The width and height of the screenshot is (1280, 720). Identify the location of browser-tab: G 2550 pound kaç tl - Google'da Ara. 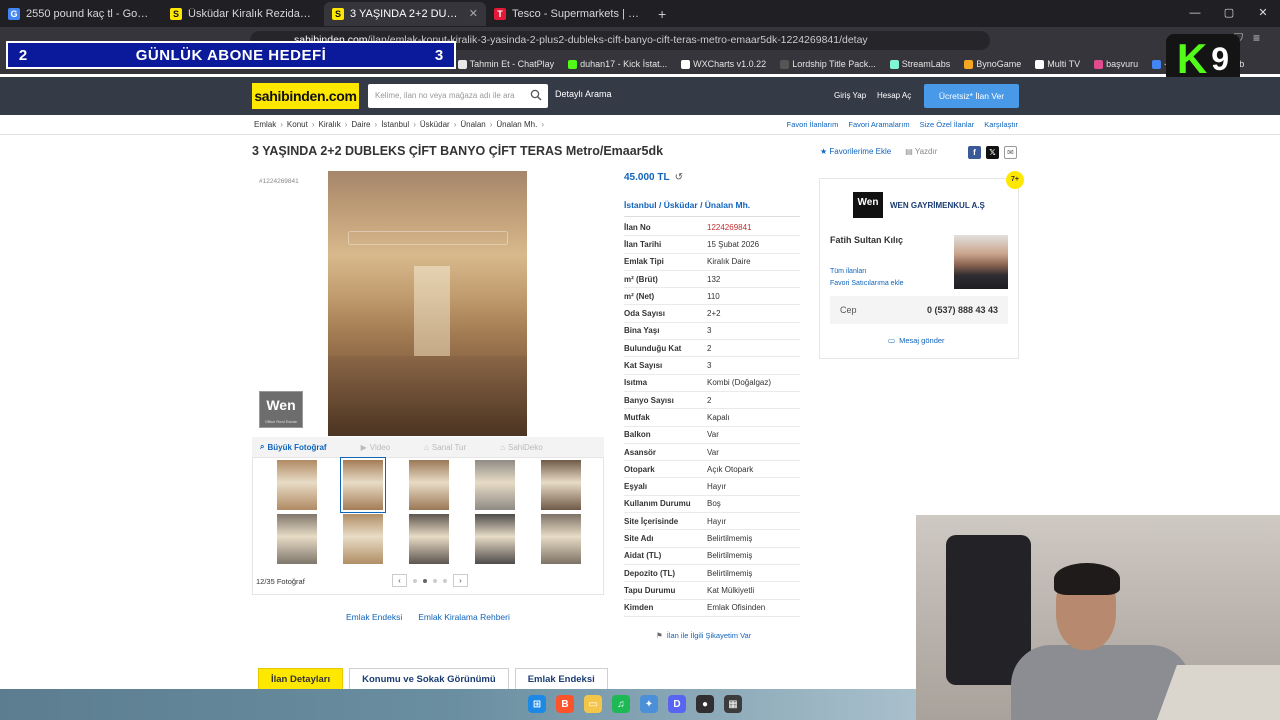
(81, 14).